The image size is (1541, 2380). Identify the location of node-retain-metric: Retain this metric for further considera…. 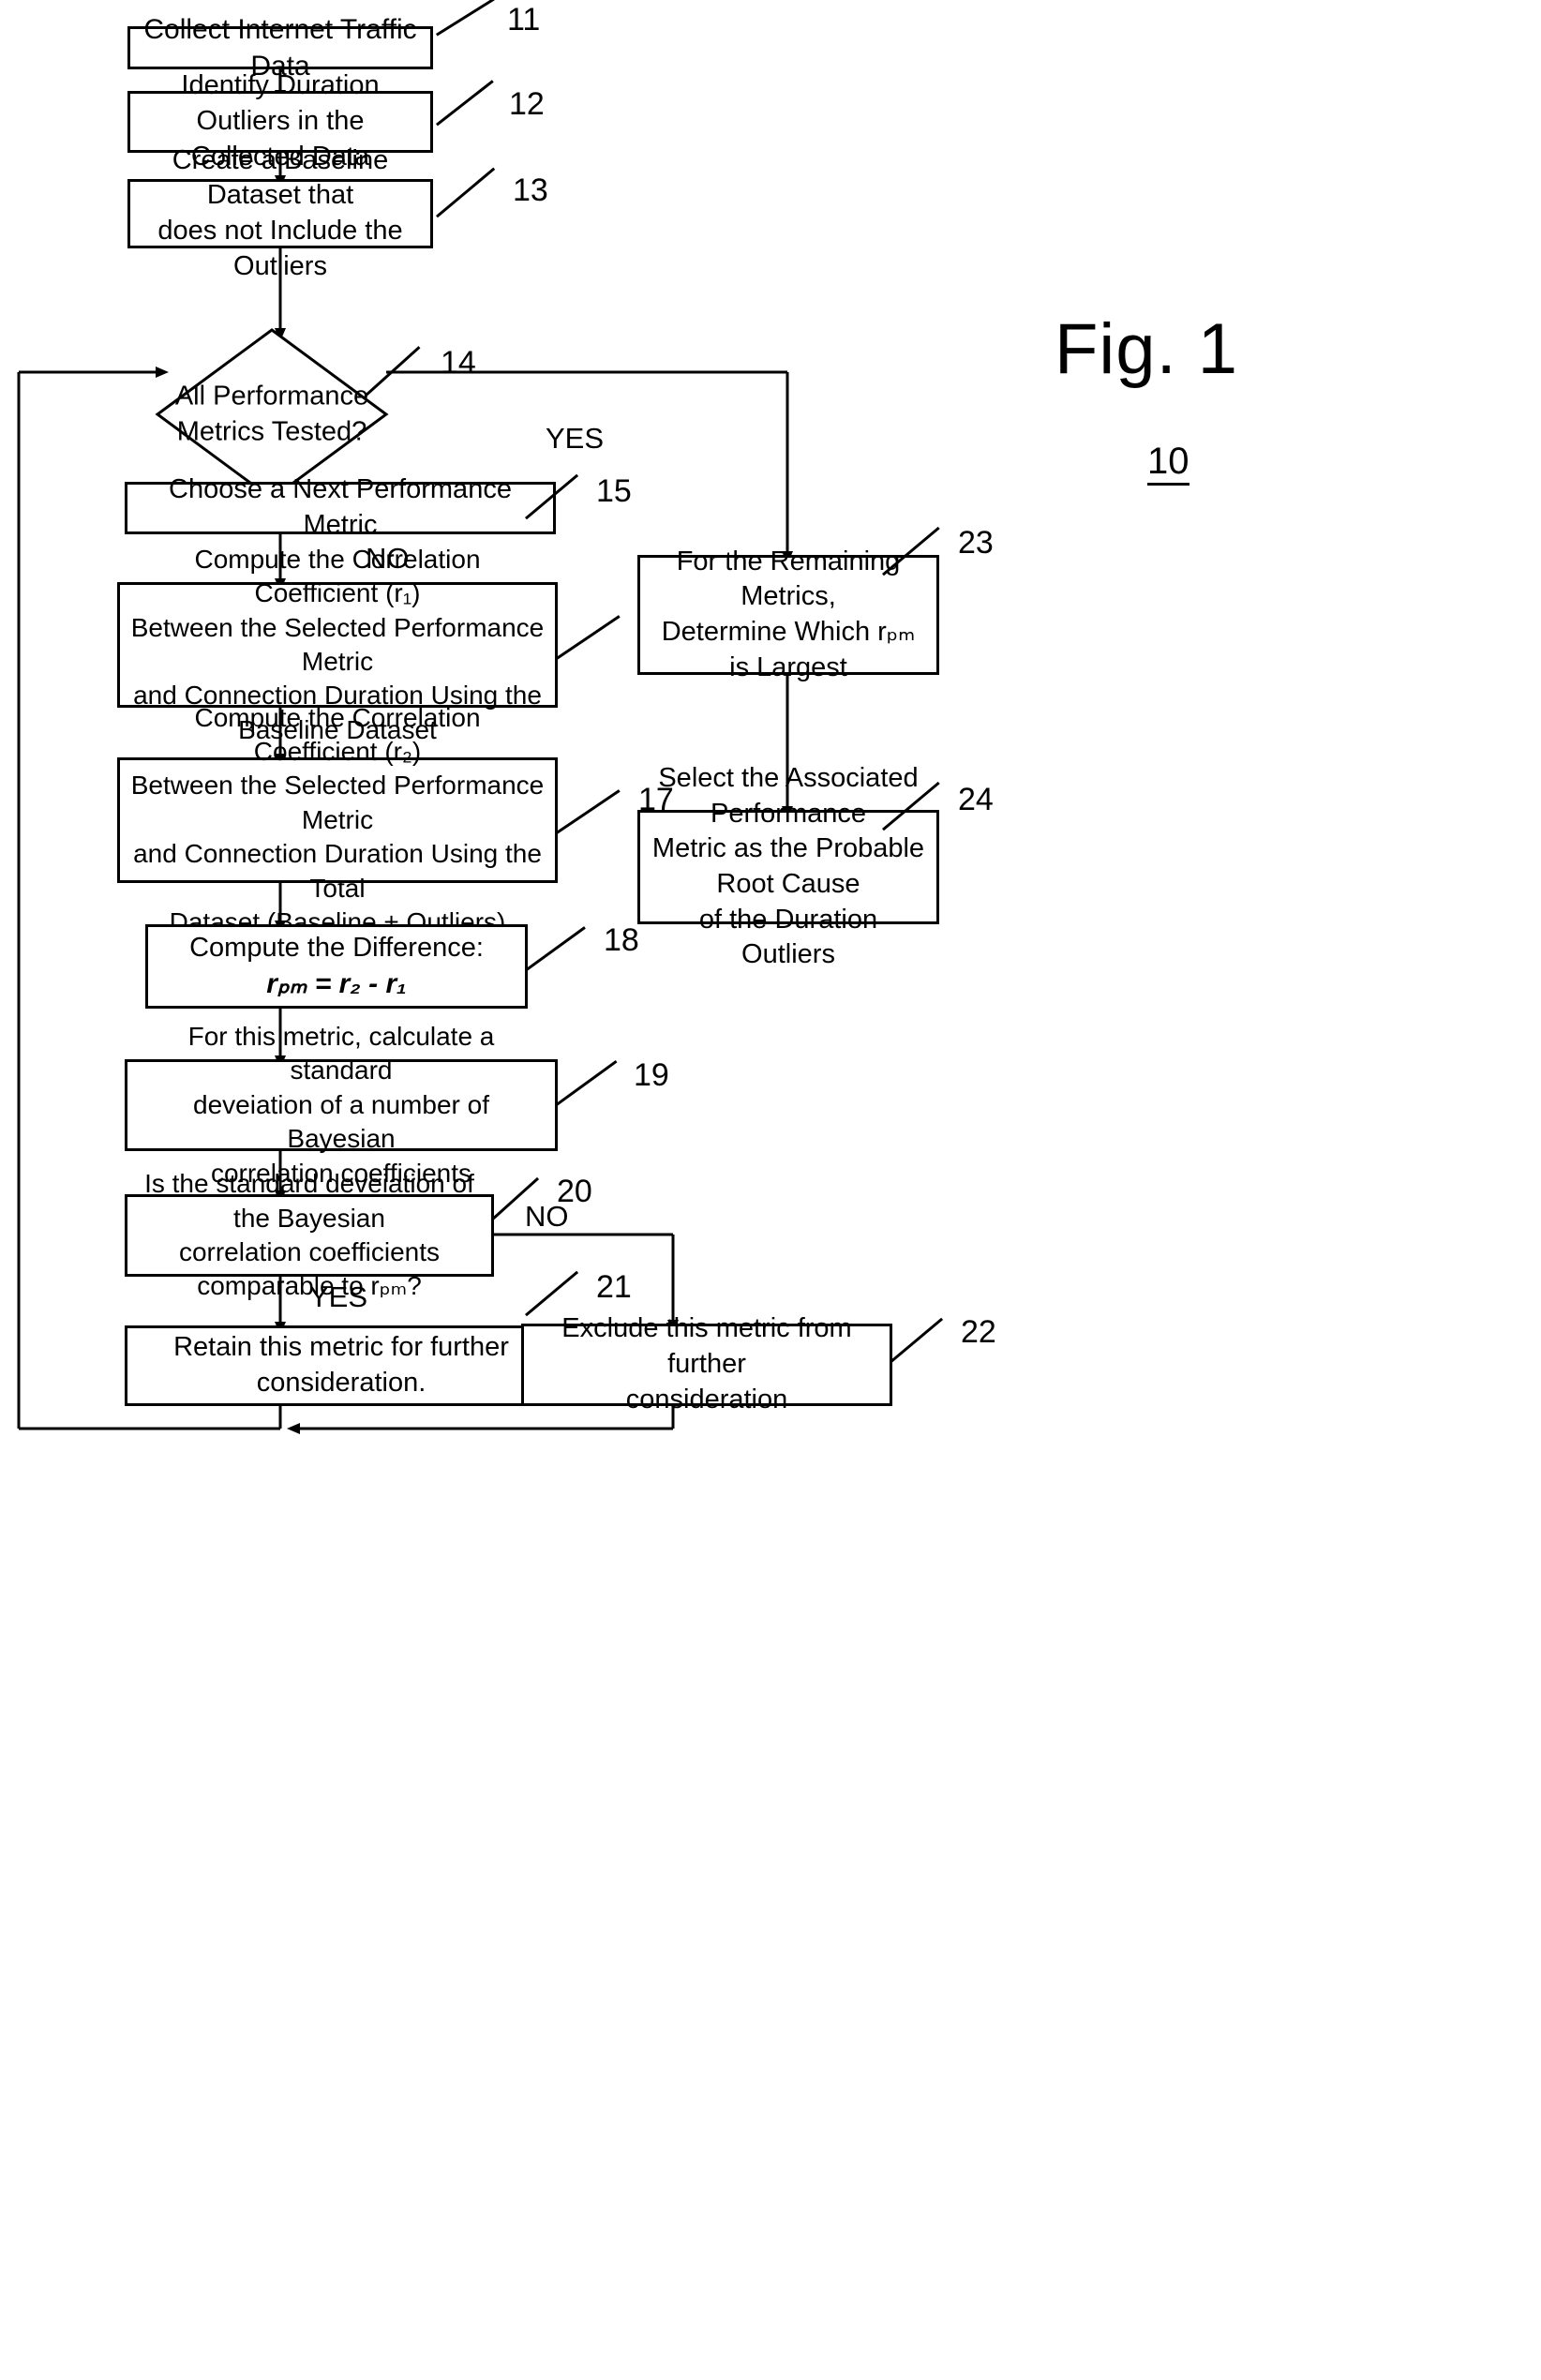
(341, 1365).